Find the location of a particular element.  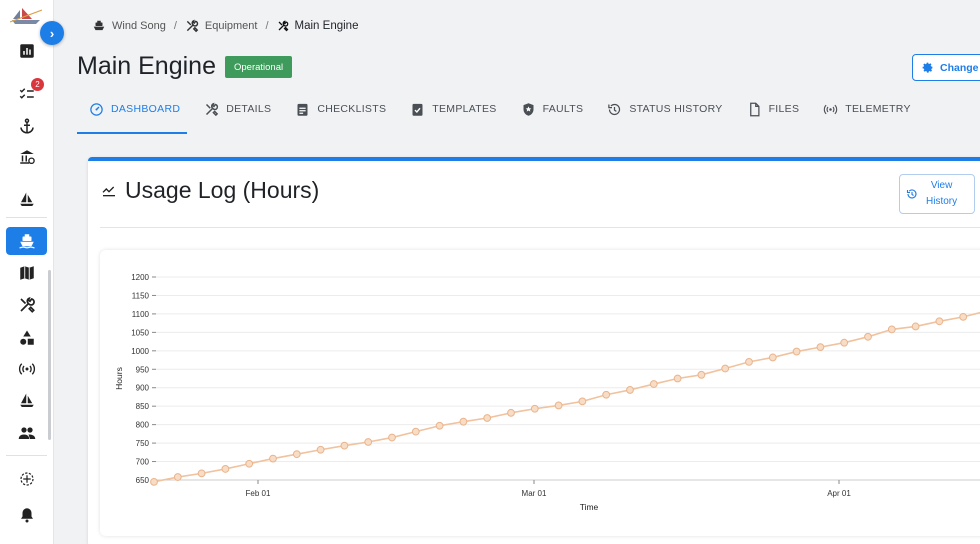

y-tick-label: 1050 is located at coordinates (140, 332).